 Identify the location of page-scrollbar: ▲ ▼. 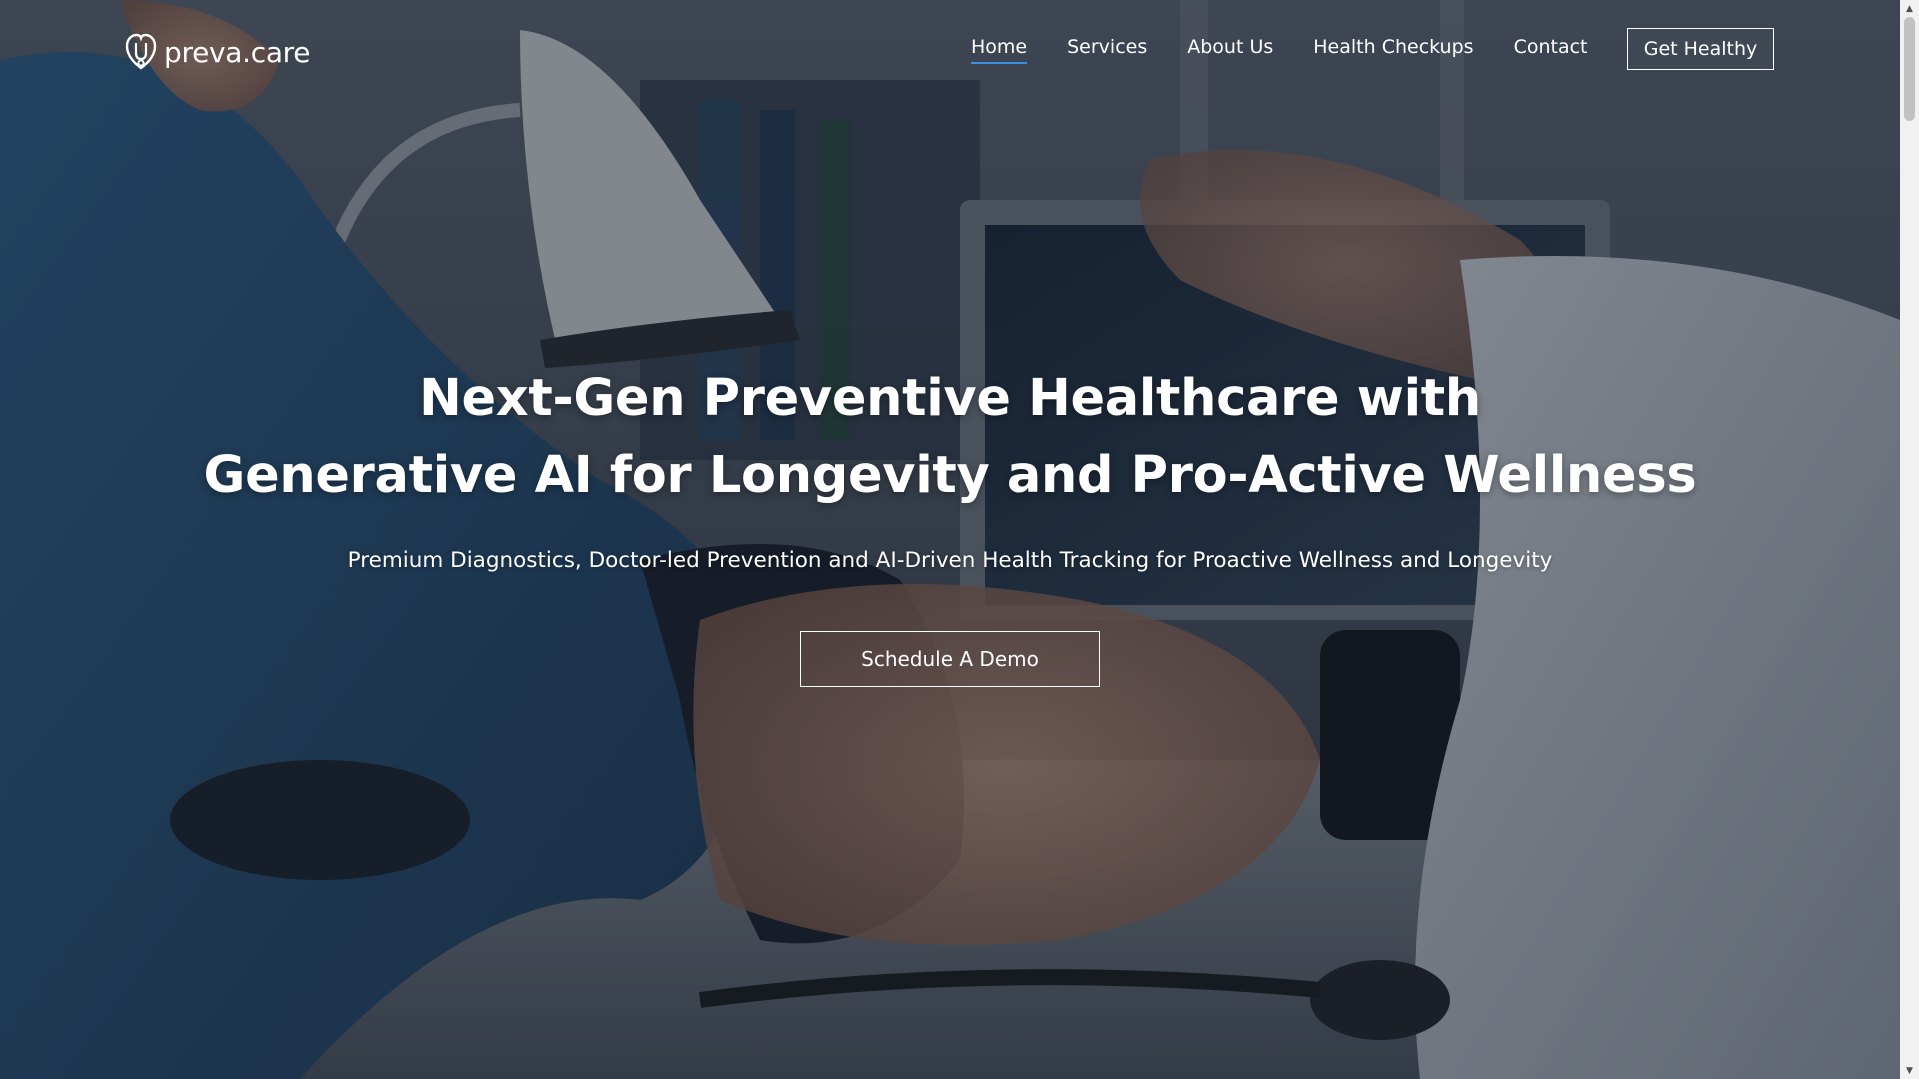
(1909, 539).